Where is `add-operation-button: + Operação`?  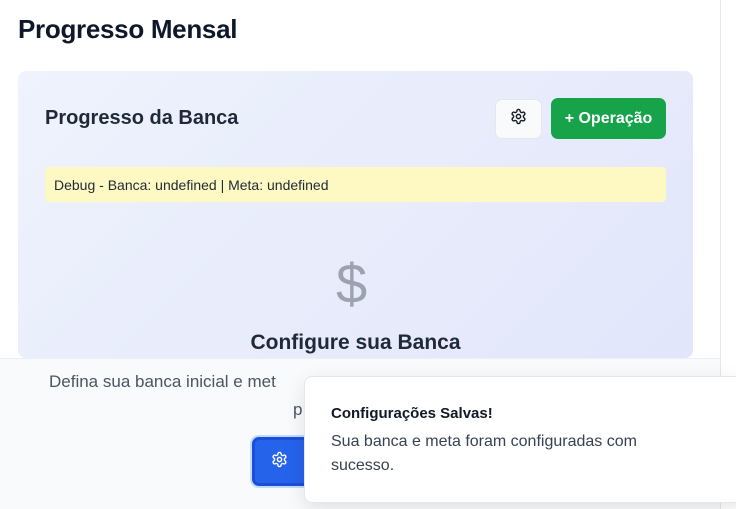 add-operation-button: + Operação is located at coordinates (608, 118).